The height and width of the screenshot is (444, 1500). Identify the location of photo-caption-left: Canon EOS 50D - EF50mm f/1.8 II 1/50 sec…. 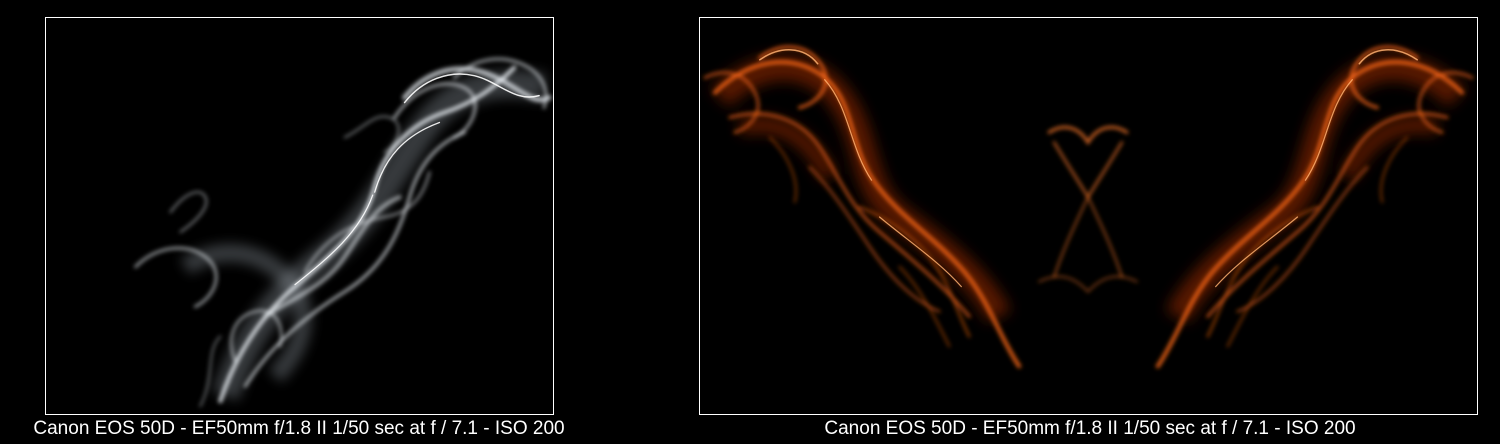
(299, 428).